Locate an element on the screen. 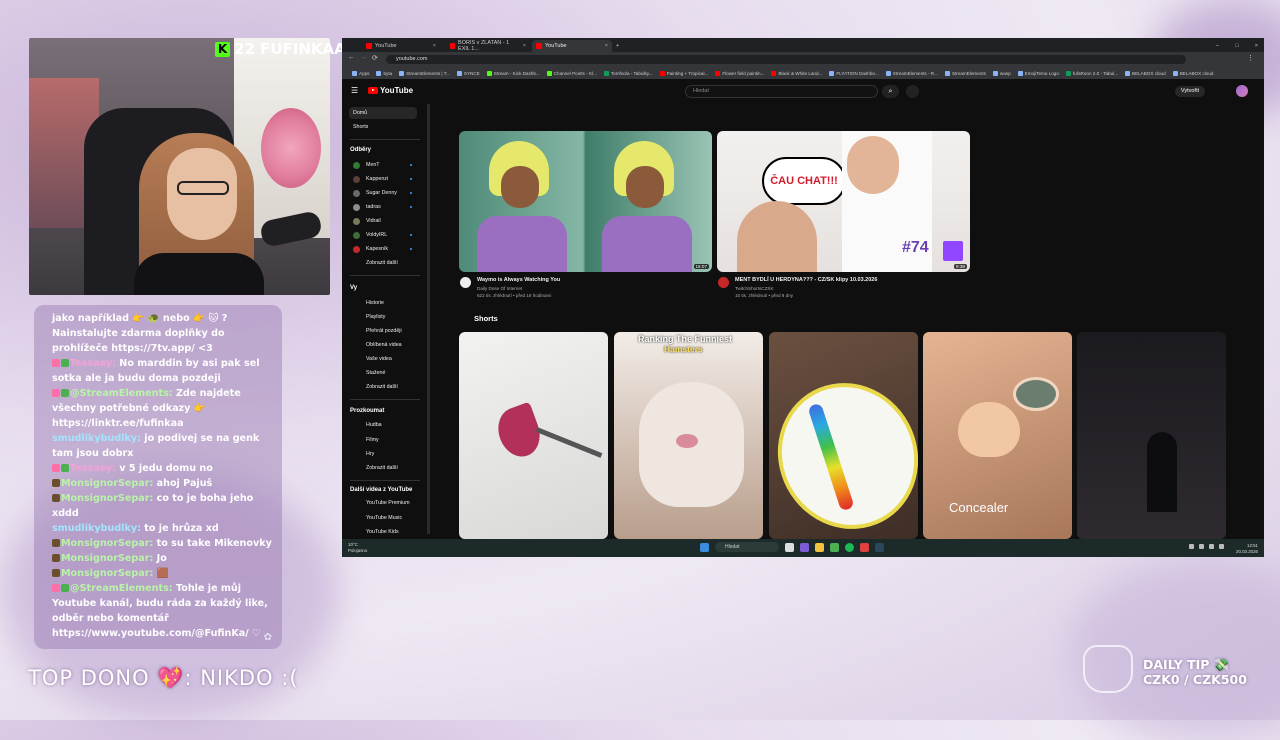  account-avatar is located at coordinates (1242, 91).